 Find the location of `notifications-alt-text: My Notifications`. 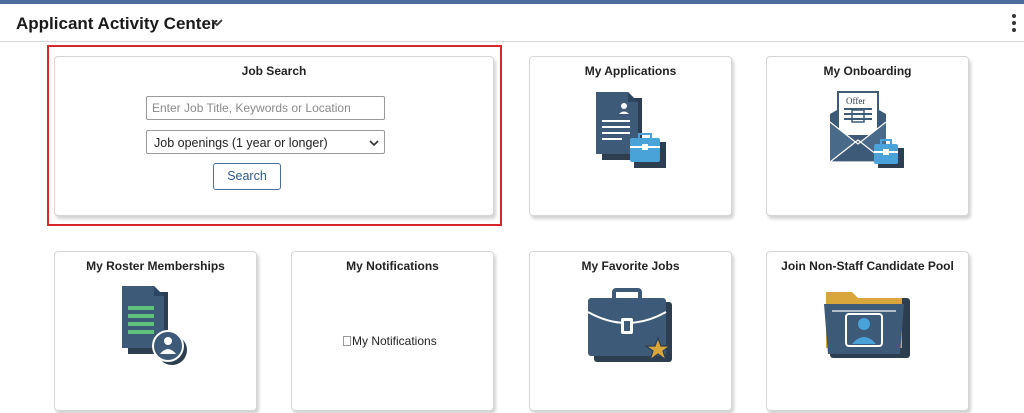

notifications-alt-text: My Notifications is located at coordinates (394, 341).